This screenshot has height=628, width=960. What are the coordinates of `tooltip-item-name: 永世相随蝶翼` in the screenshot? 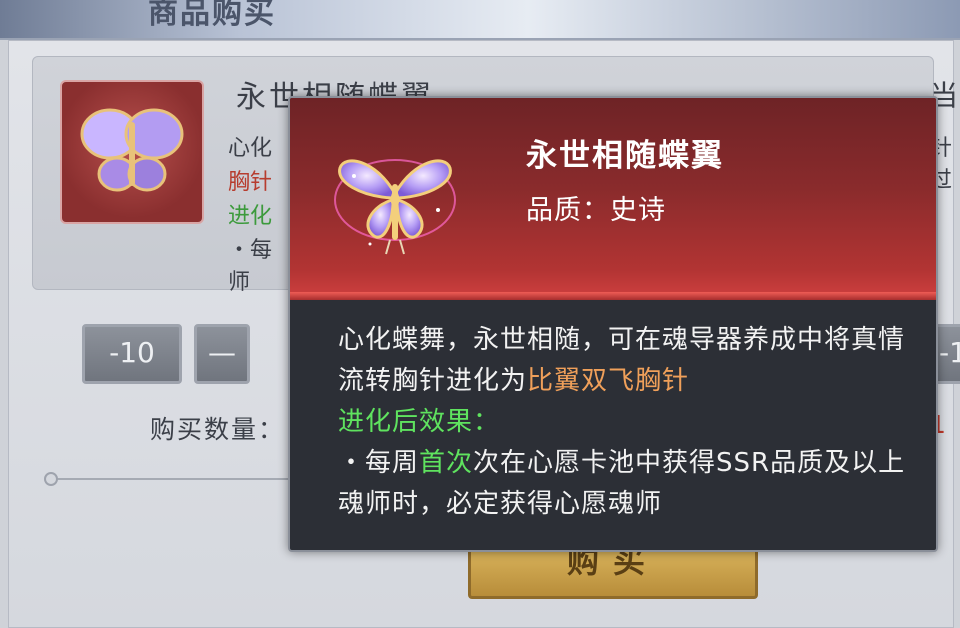 It's located at (625, 156).